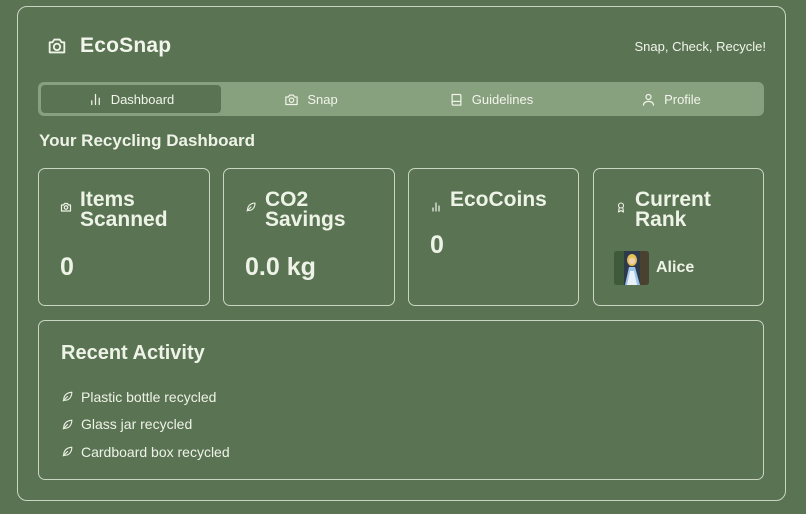 The image size is (806, 514). I want to click on tab-bar: Dashboard Snap Guidelines Profile, so click(401, 99).